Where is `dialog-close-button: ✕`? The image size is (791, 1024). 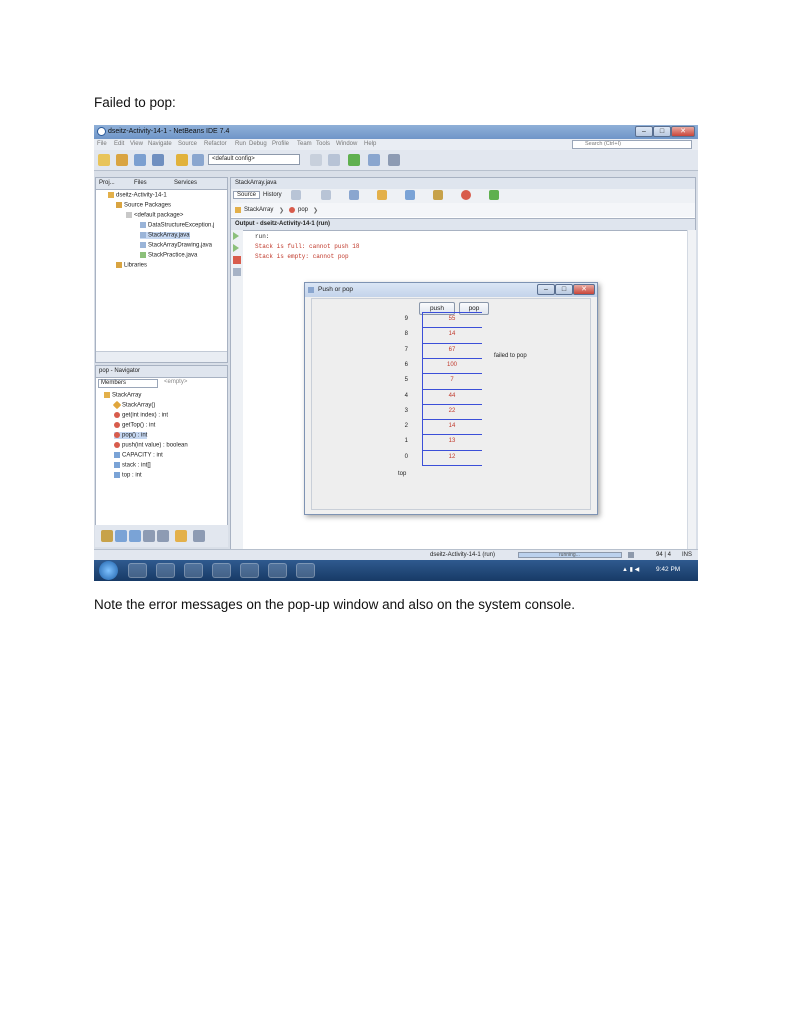 dialog-close-button: ✕ is located at coordinates (584, 289).